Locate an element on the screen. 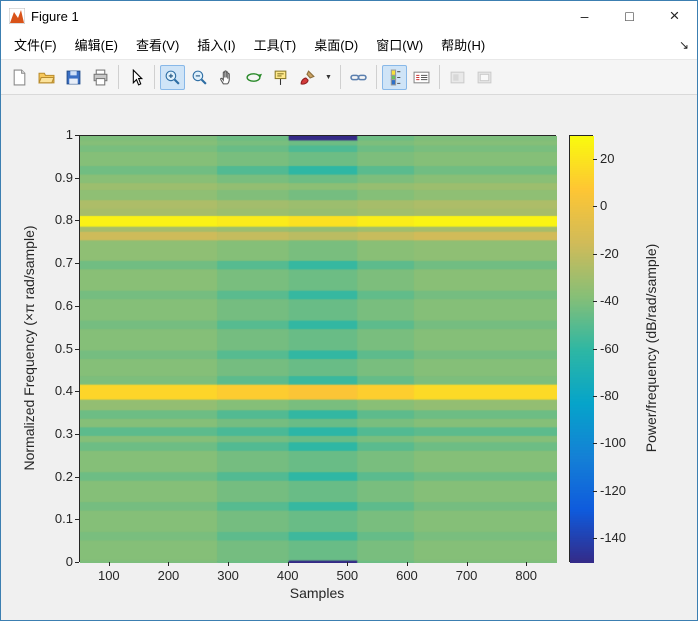  save-icon is located at coordinates (73, 77).